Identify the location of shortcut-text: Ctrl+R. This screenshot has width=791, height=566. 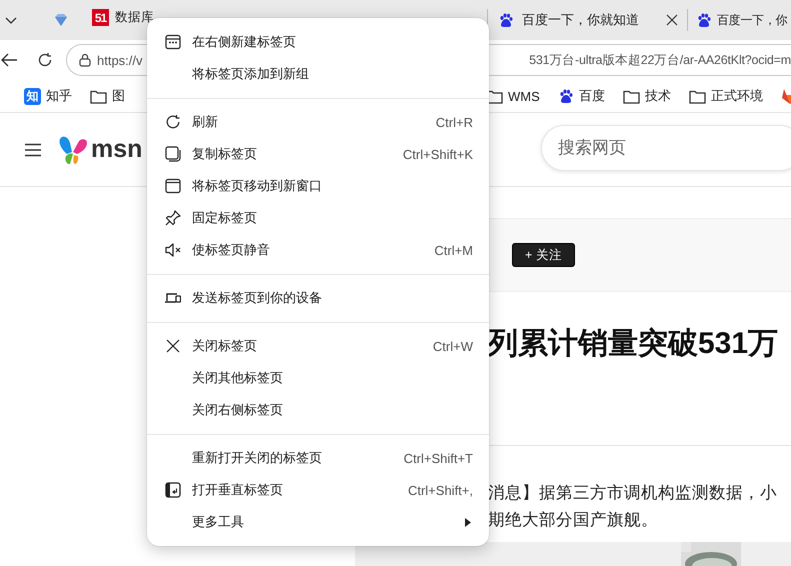
(454, 122).